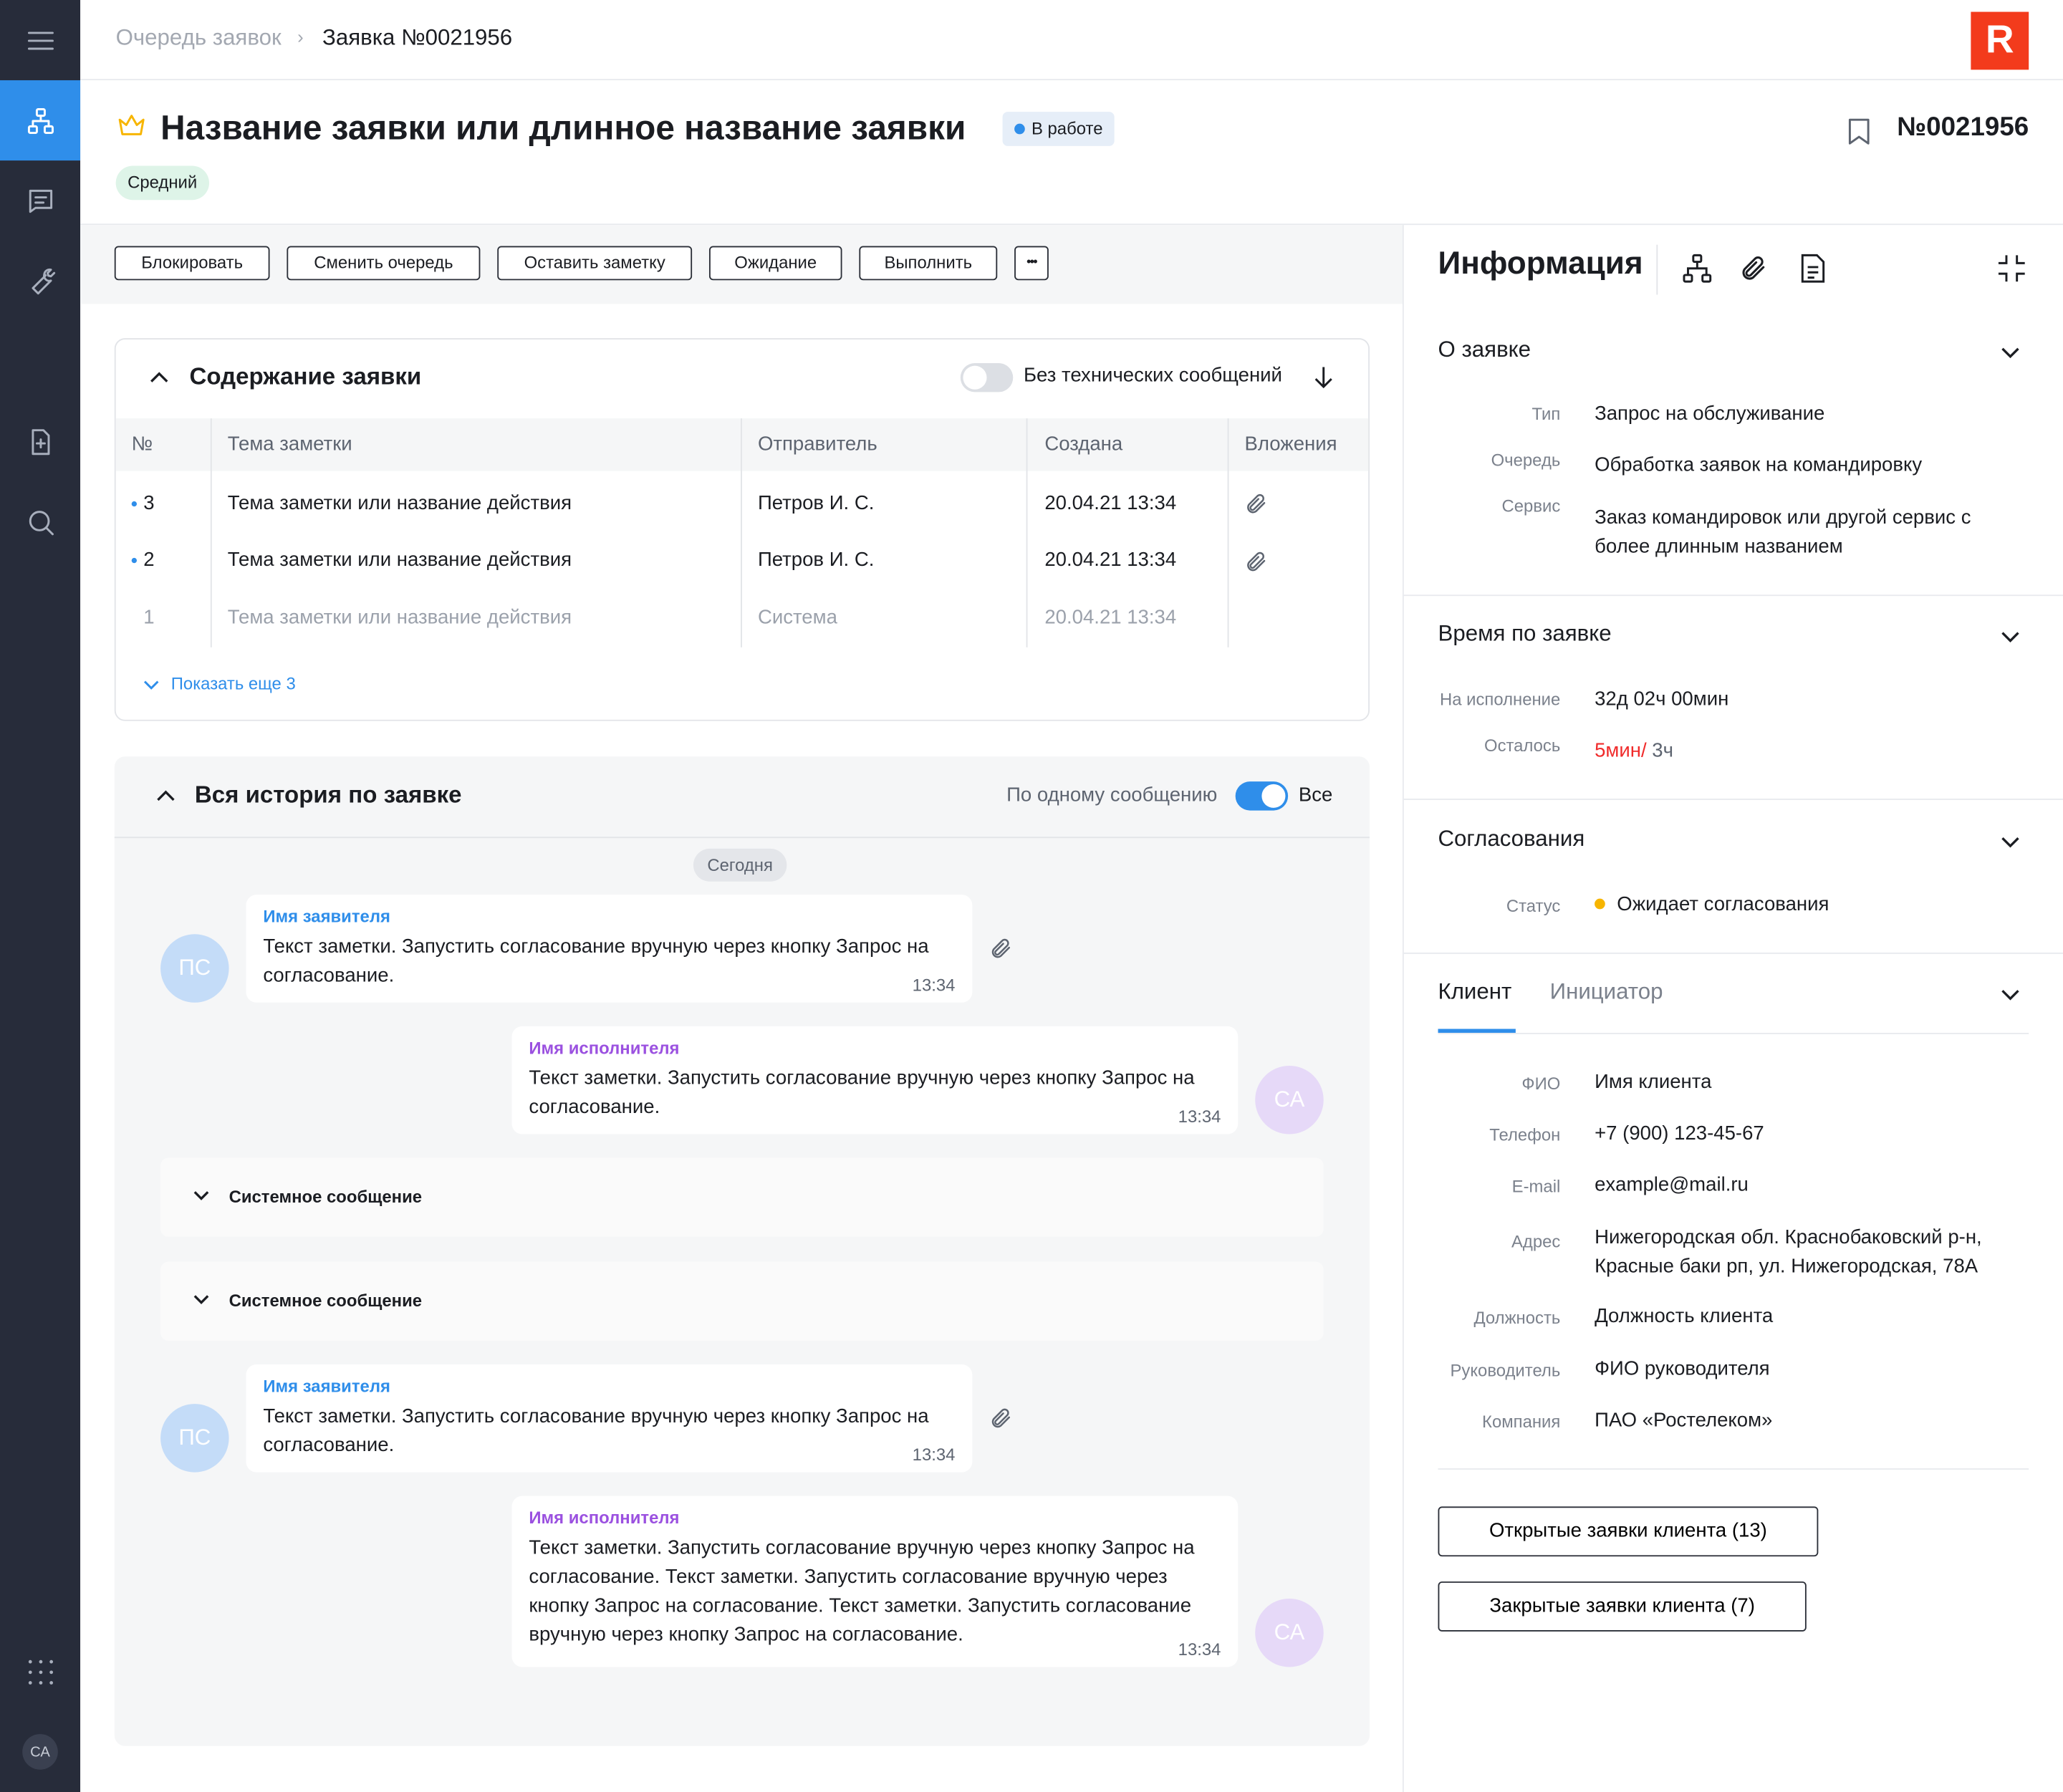  Describe the element at coordinates (162, 183) in the screenshot. I see `priority-badge: Средний` at that location.